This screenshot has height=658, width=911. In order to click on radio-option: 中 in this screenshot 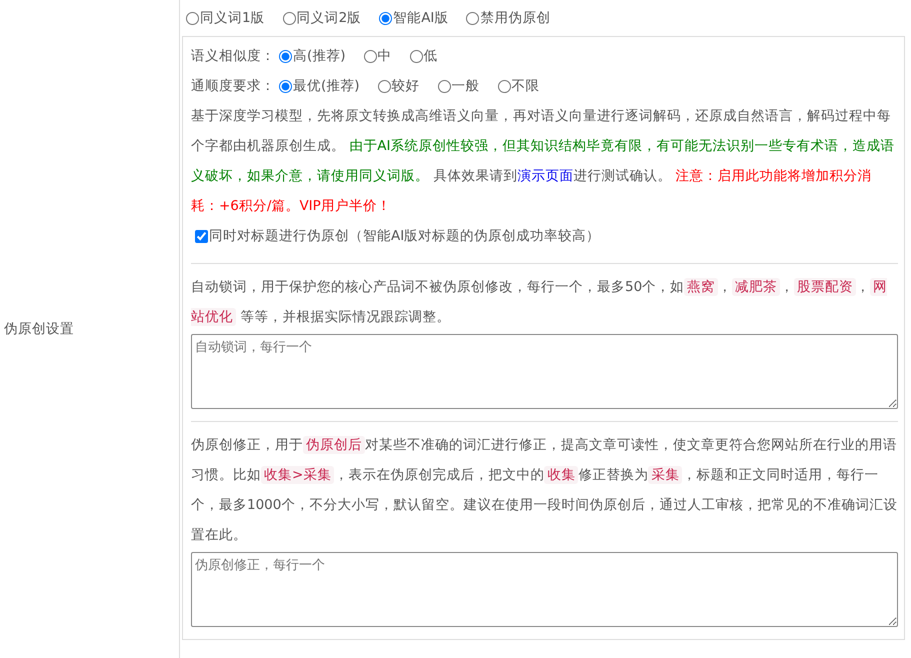, I will do `click(376, 56)`.